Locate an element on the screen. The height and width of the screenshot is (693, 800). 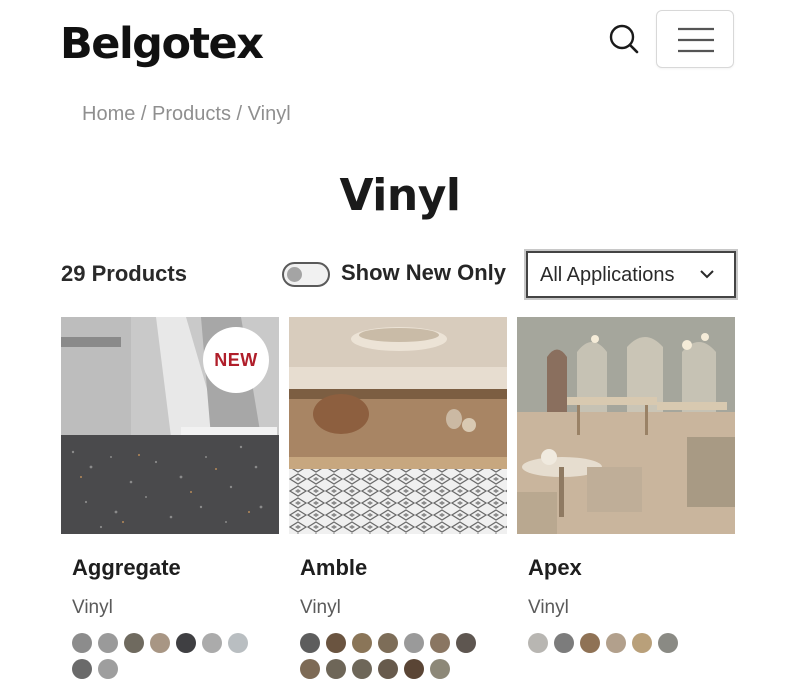
menu-button is located at coordinates (695, 39).